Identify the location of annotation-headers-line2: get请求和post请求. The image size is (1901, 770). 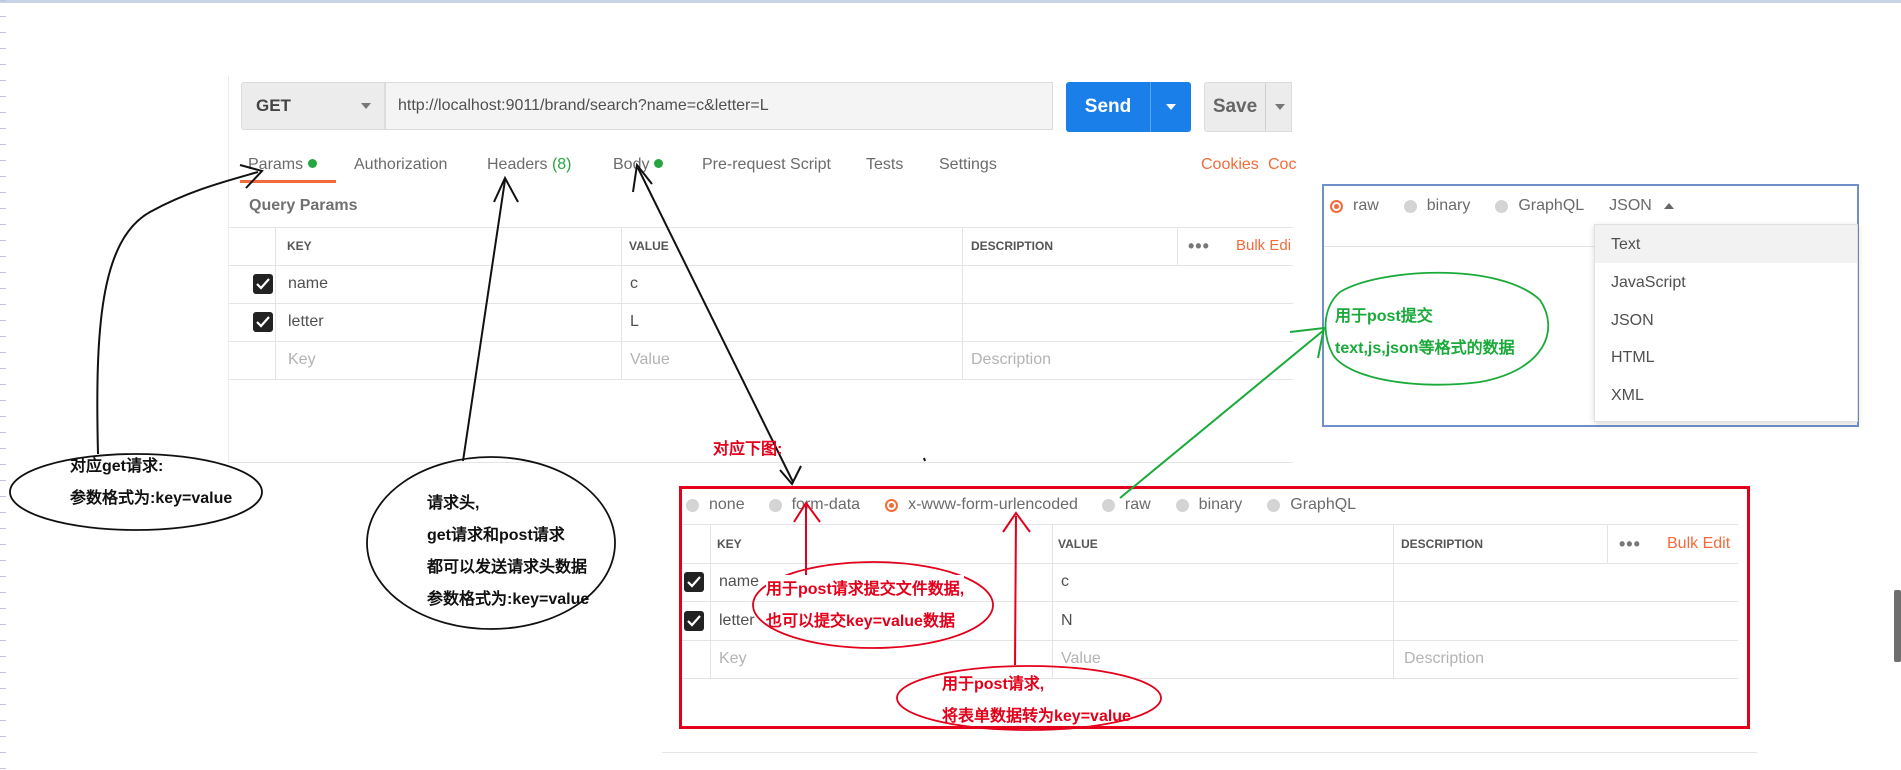
(496, 535).